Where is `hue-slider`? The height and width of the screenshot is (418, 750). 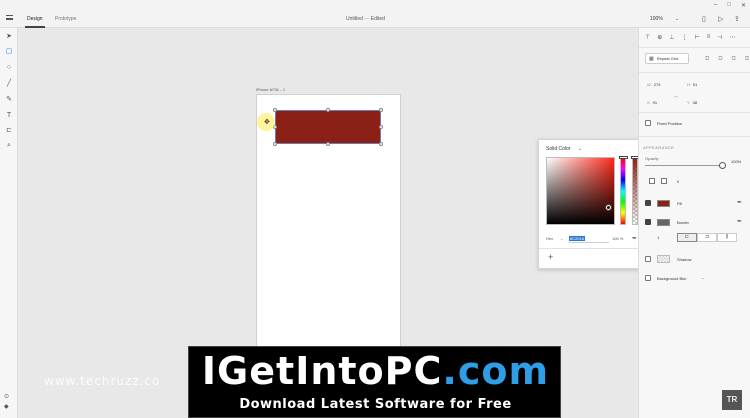 hue-slider is located at coordinates (623, 191).